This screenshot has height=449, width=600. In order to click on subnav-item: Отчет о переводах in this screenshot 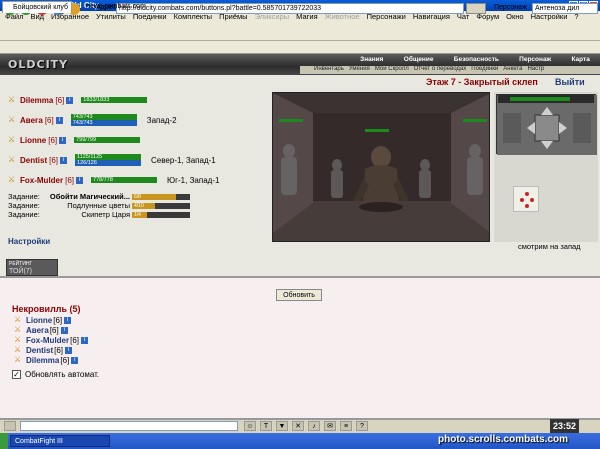, I will do `click(440, 70)`.